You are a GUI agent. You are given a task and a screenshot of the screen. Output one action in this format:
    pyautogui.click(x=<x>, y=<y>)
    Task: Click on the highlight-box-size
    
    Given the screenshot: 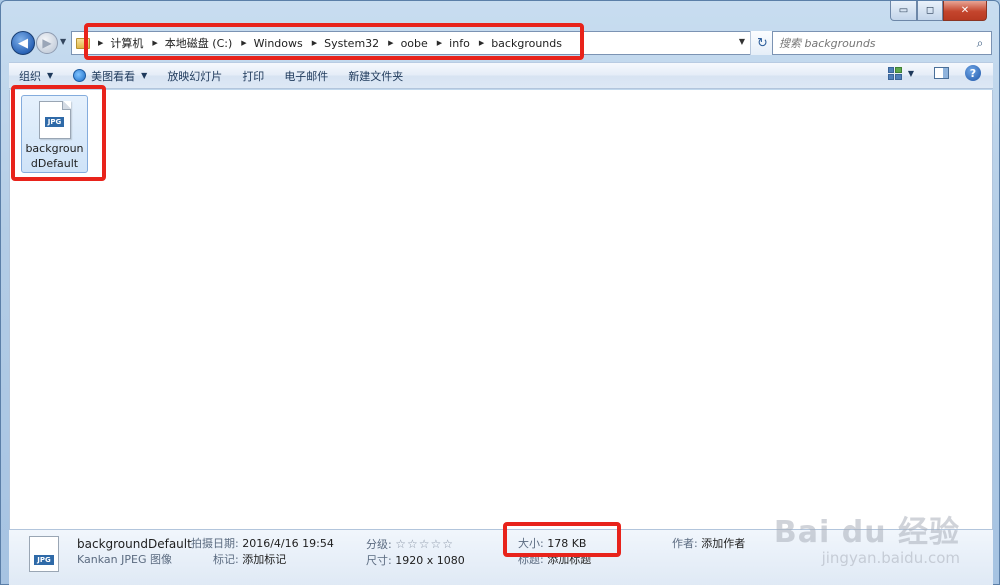 What is the action you would take?
    pyautogui.click(x=562, y=539)
    